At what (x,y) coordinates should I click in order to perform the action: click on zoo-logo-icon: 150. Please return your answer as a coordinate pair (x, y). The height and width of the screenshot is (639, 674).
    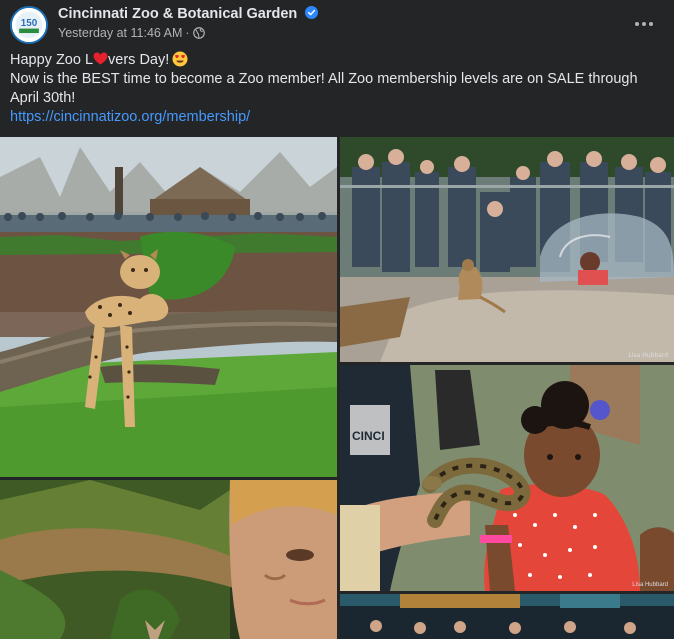
    Looking at the image, I should click on (29, 25).